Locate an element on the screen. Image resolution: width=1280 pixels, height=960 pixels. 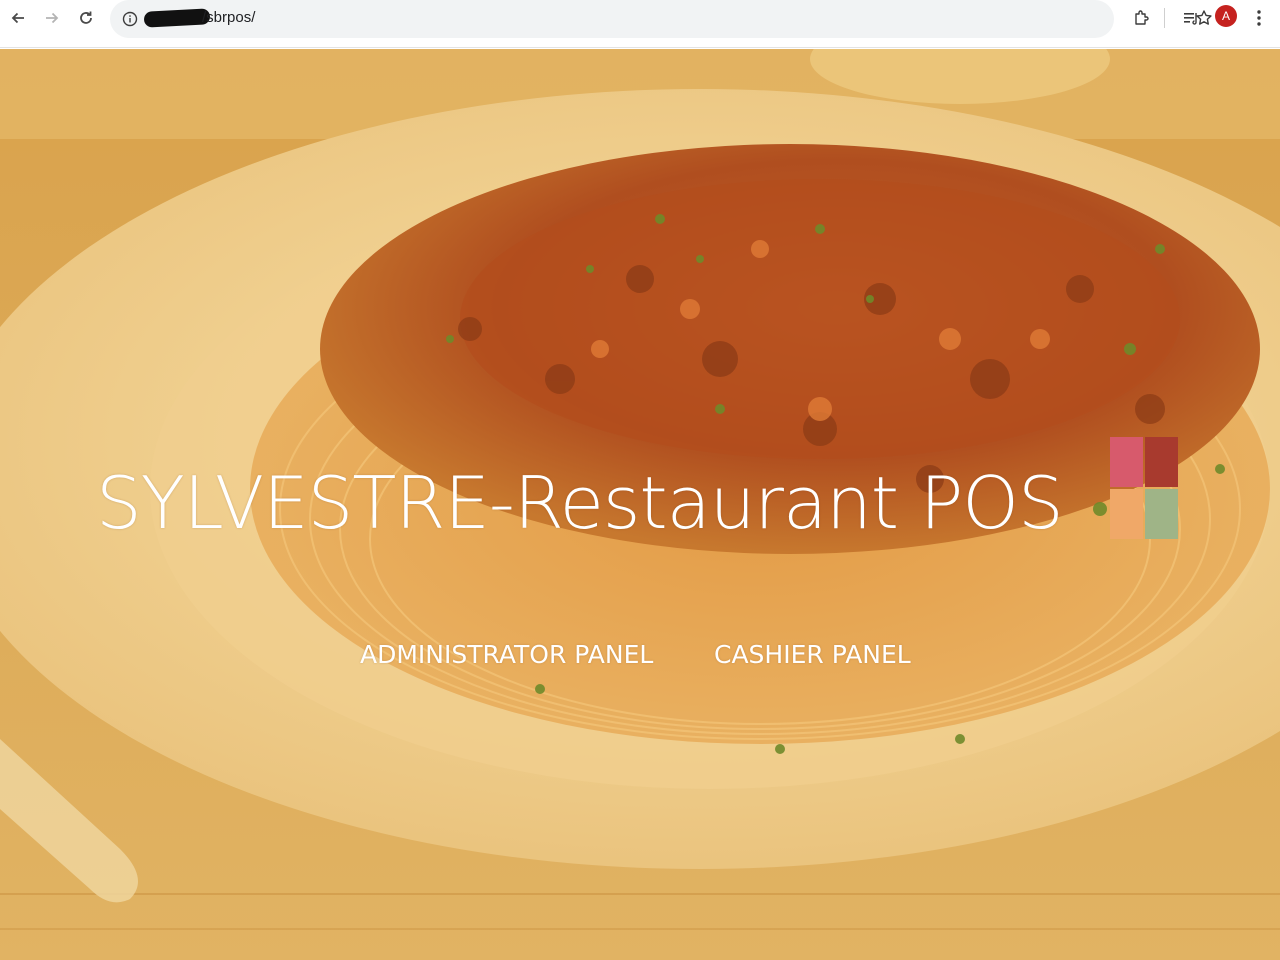
brand-header: SYLVESTRE-Restaurant POS is located at coordinates (651, 501).